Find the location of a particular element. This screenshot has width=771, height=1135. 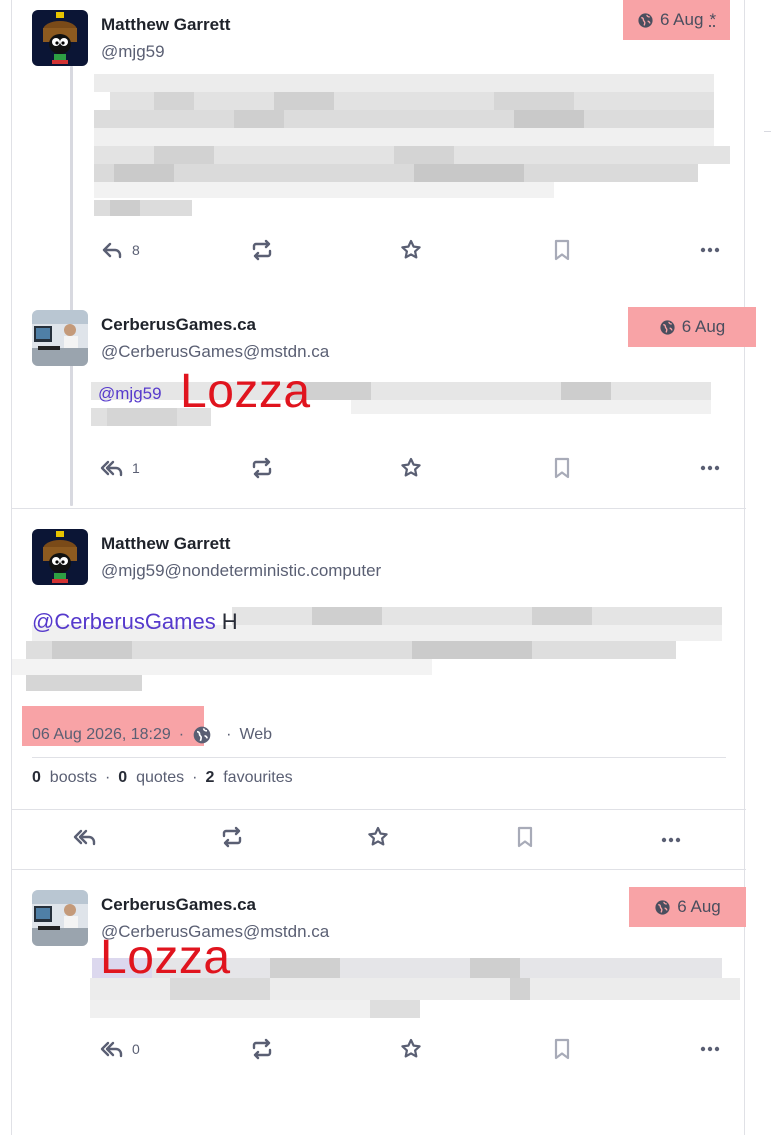

reply-icon is located at coordinates (112, 250).